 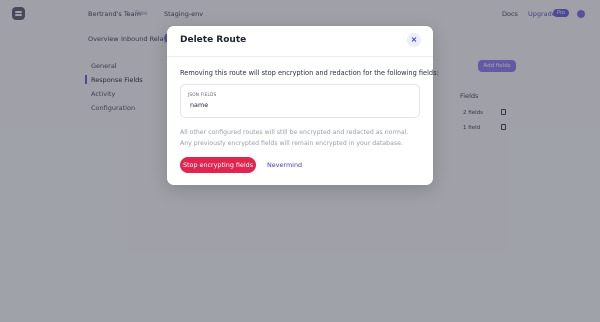 I want to click on stop-encrypting-button: Stop encrypting fields, so click(x=218, y=165).